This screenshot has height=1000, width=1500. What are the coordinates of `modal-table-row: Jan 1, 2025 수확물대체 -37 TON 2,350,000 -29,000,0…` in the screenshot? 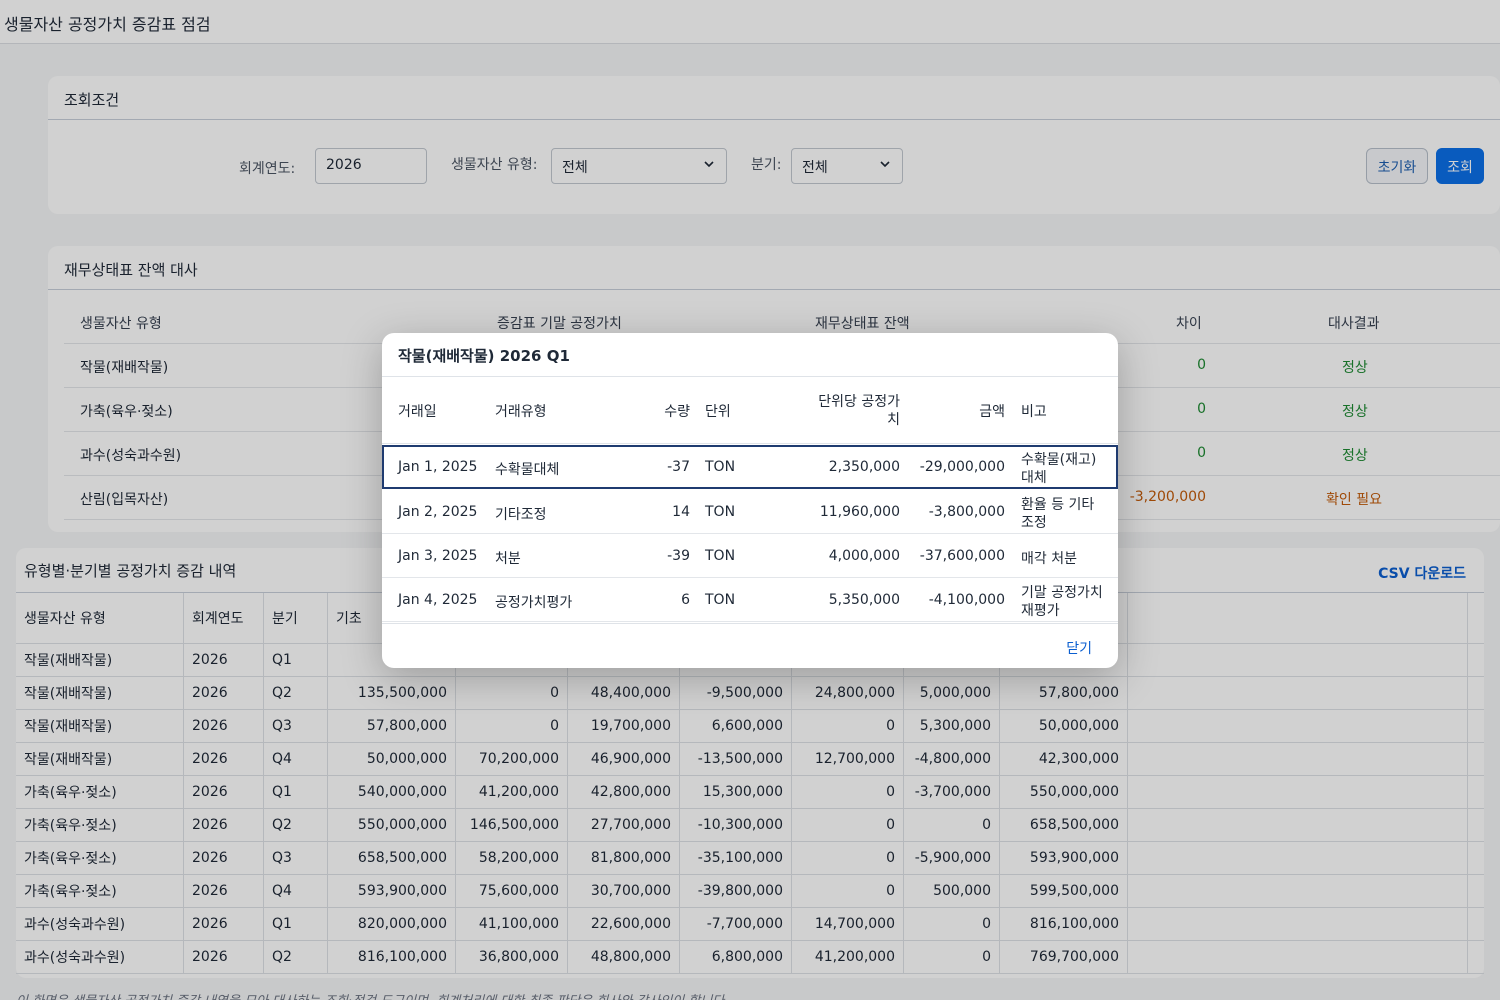 It's located at (750, 467).